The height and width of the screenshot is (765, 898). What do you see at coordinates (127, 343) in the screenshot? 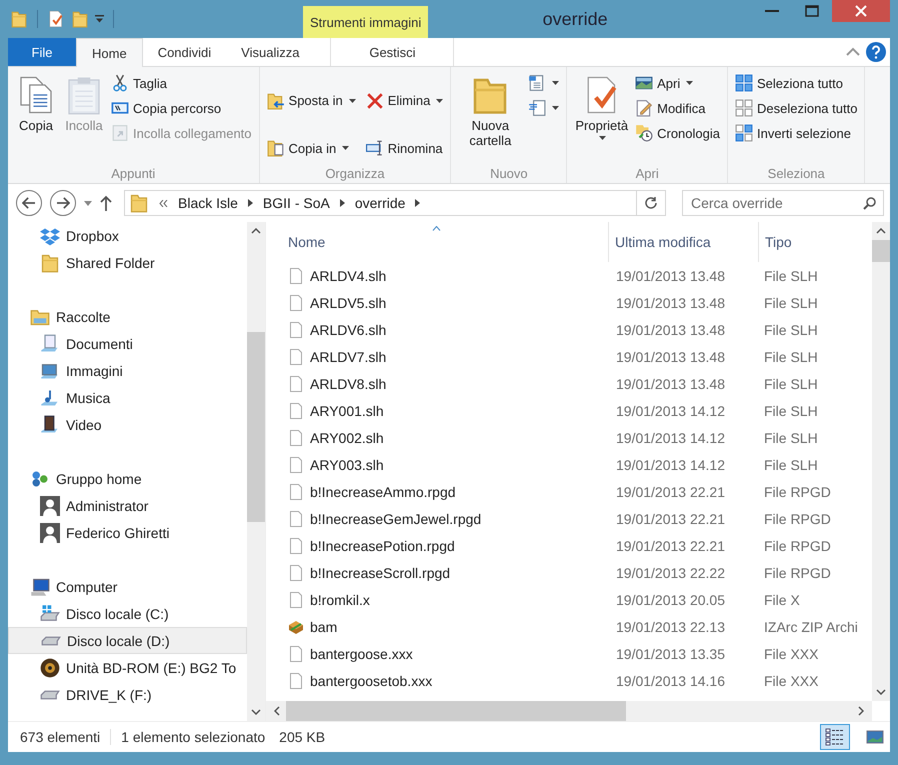
I see `nav-item: Documenti` at bounding box center [127, 343].